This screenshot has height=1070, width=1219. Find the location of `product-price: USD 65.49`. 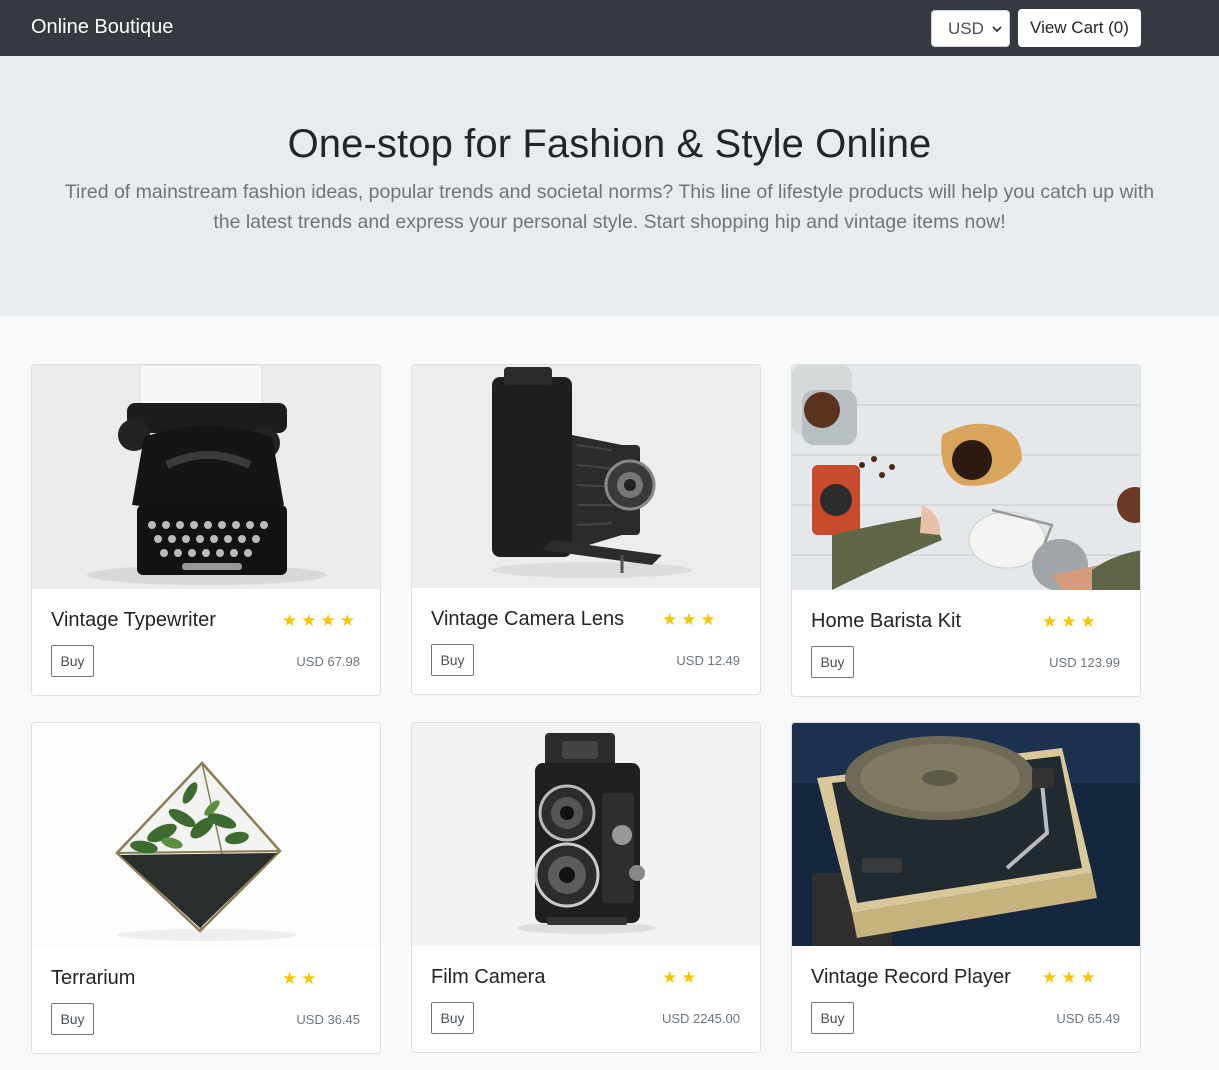

product-price: USD 65.49 is located at coordinates (1088, 1018).